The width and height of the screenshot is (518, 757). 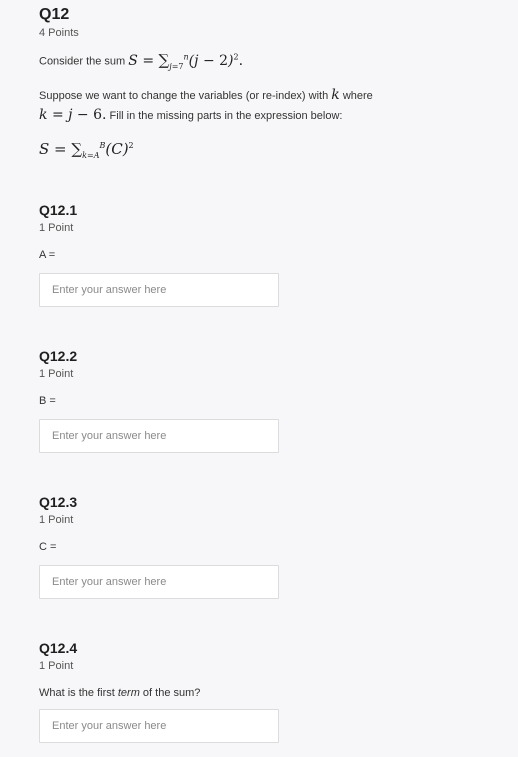 What do you see at coordinates (357, 96) in the screenshot?
I see `reindex-text-2: where` at bounding box center [357, 96].